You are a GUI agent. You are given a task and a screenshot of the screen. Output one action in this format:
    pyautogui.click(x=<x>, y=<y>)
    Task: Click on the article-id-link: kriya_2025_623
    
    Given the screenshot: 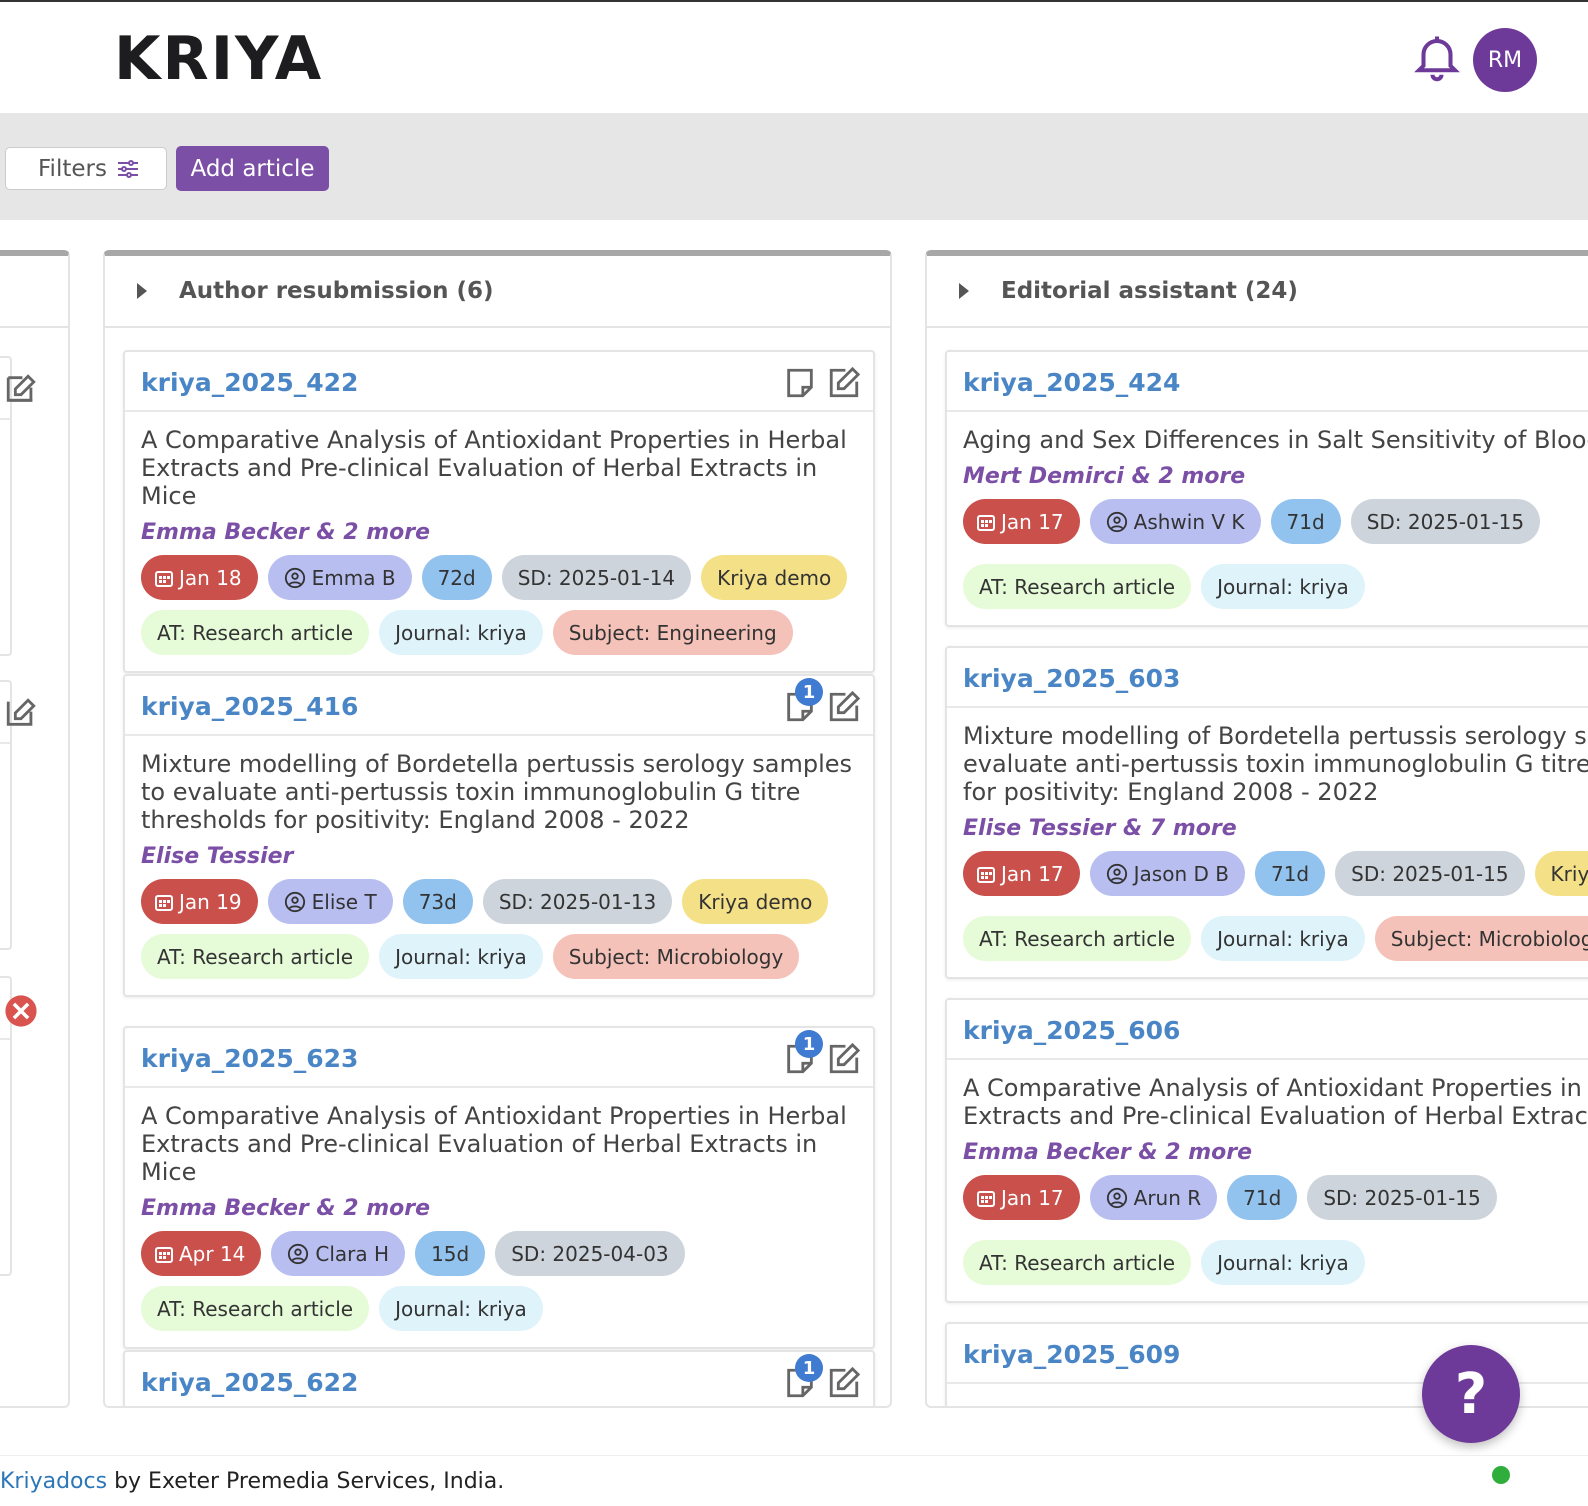 What is the action you would take?
    pyautogui.click(x=249, y=1058)
    